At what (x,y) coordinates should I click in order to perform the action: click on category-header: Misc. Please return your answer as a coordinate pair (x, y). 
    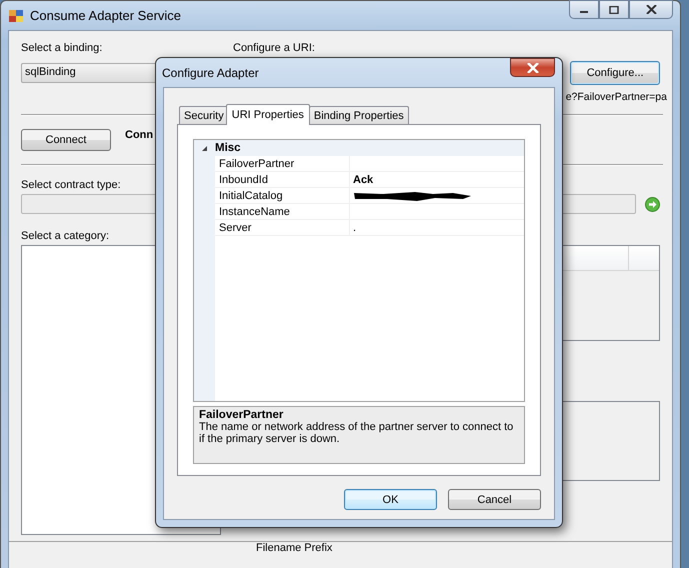
    Looking at the image, I should click on (369, 148).